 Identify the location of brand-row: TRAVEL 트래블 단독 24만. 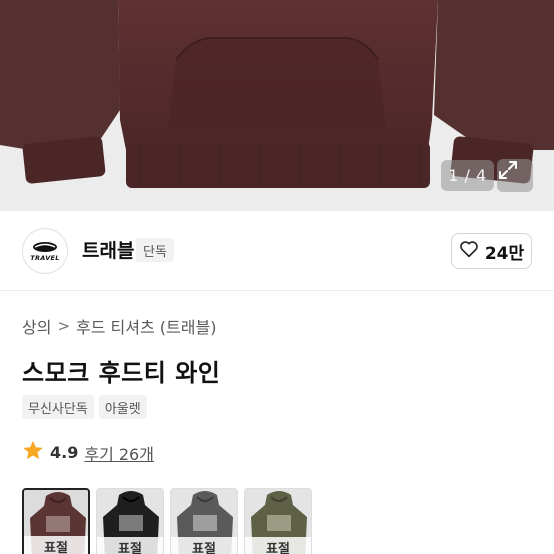
(277, 251).